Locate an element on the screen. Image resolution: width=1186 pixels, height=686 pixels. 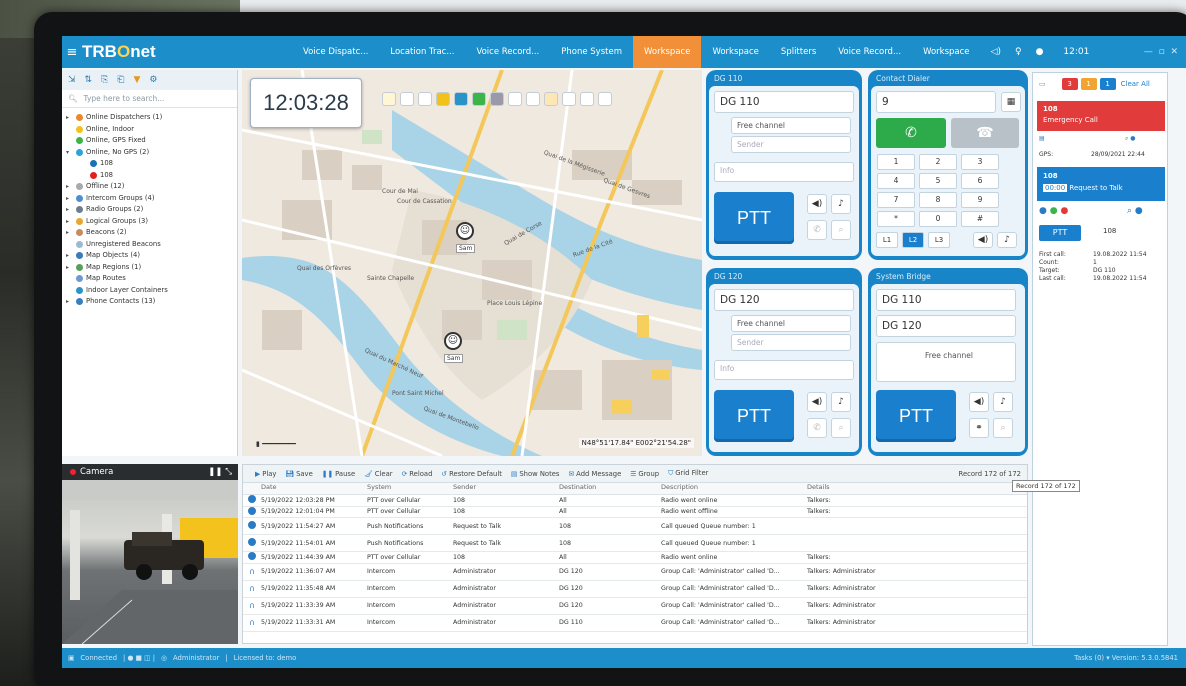
layers-icon is located at coordinates (407, 99).